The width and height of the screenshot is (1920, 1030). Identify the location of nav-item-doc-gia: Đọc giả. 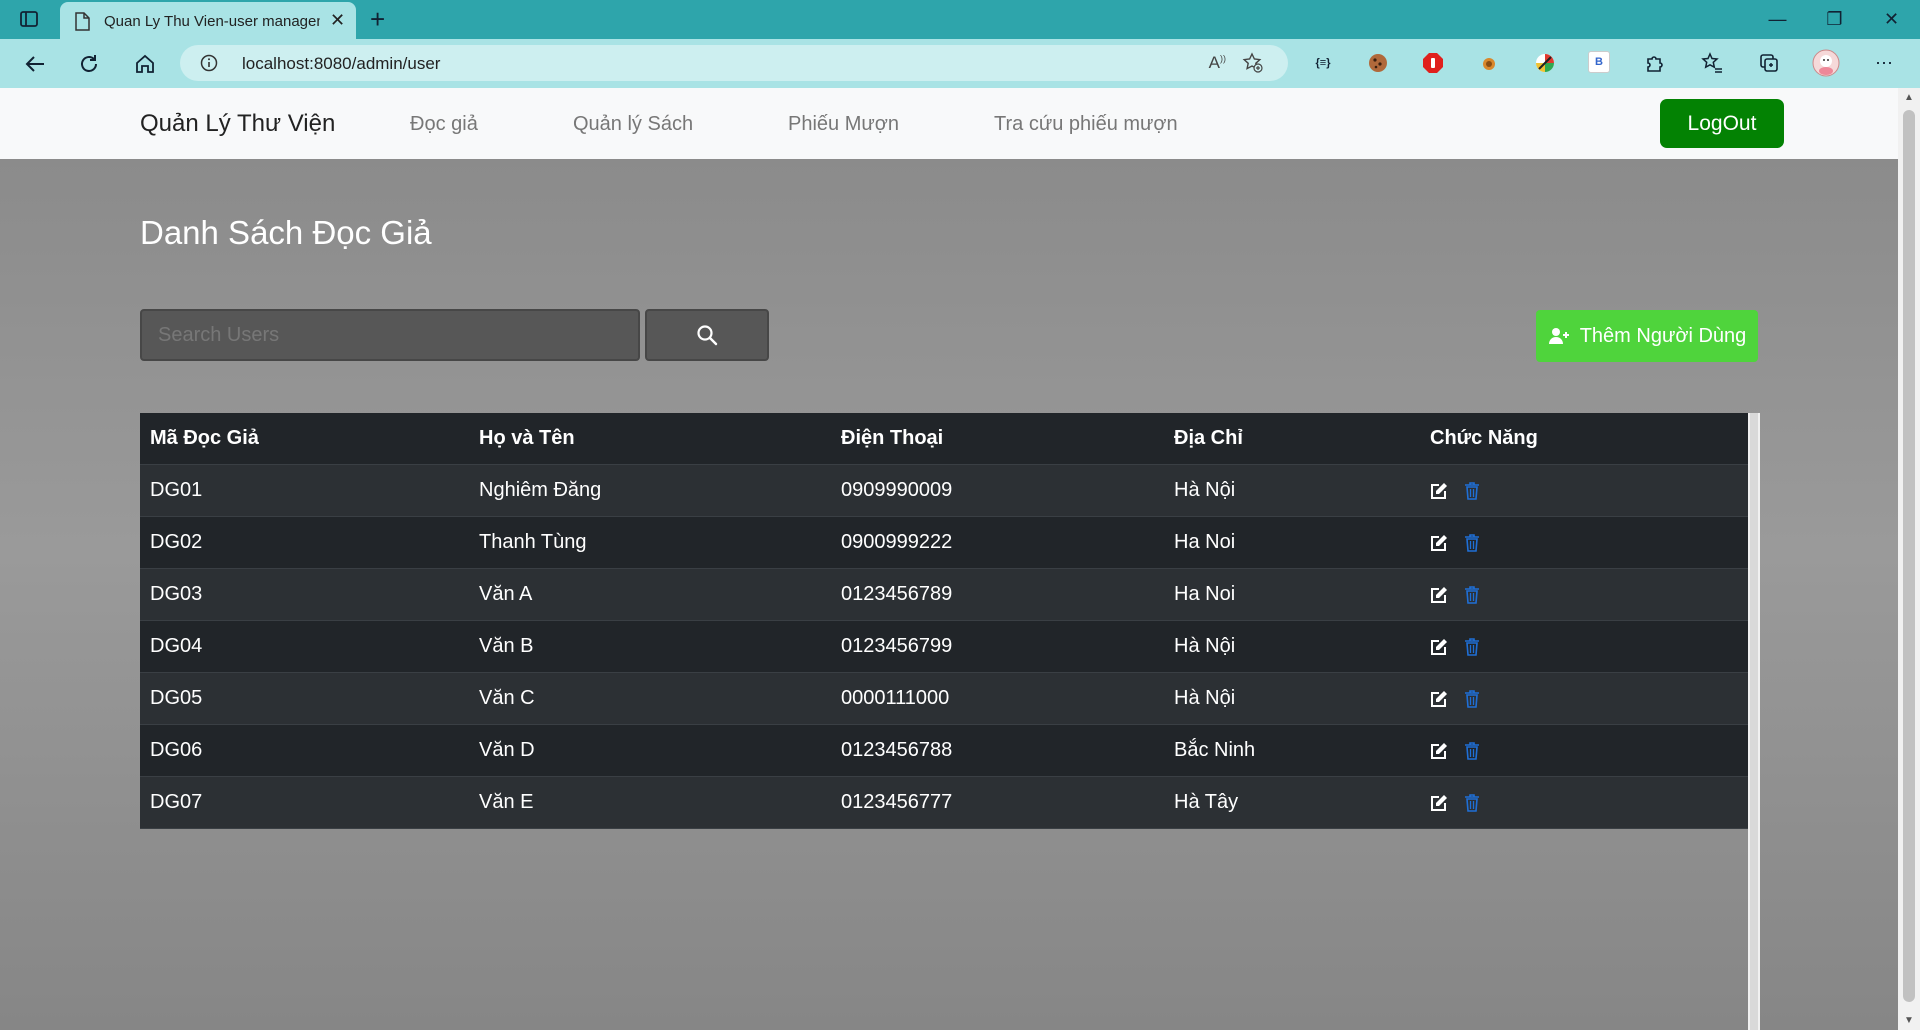
(444, 124).